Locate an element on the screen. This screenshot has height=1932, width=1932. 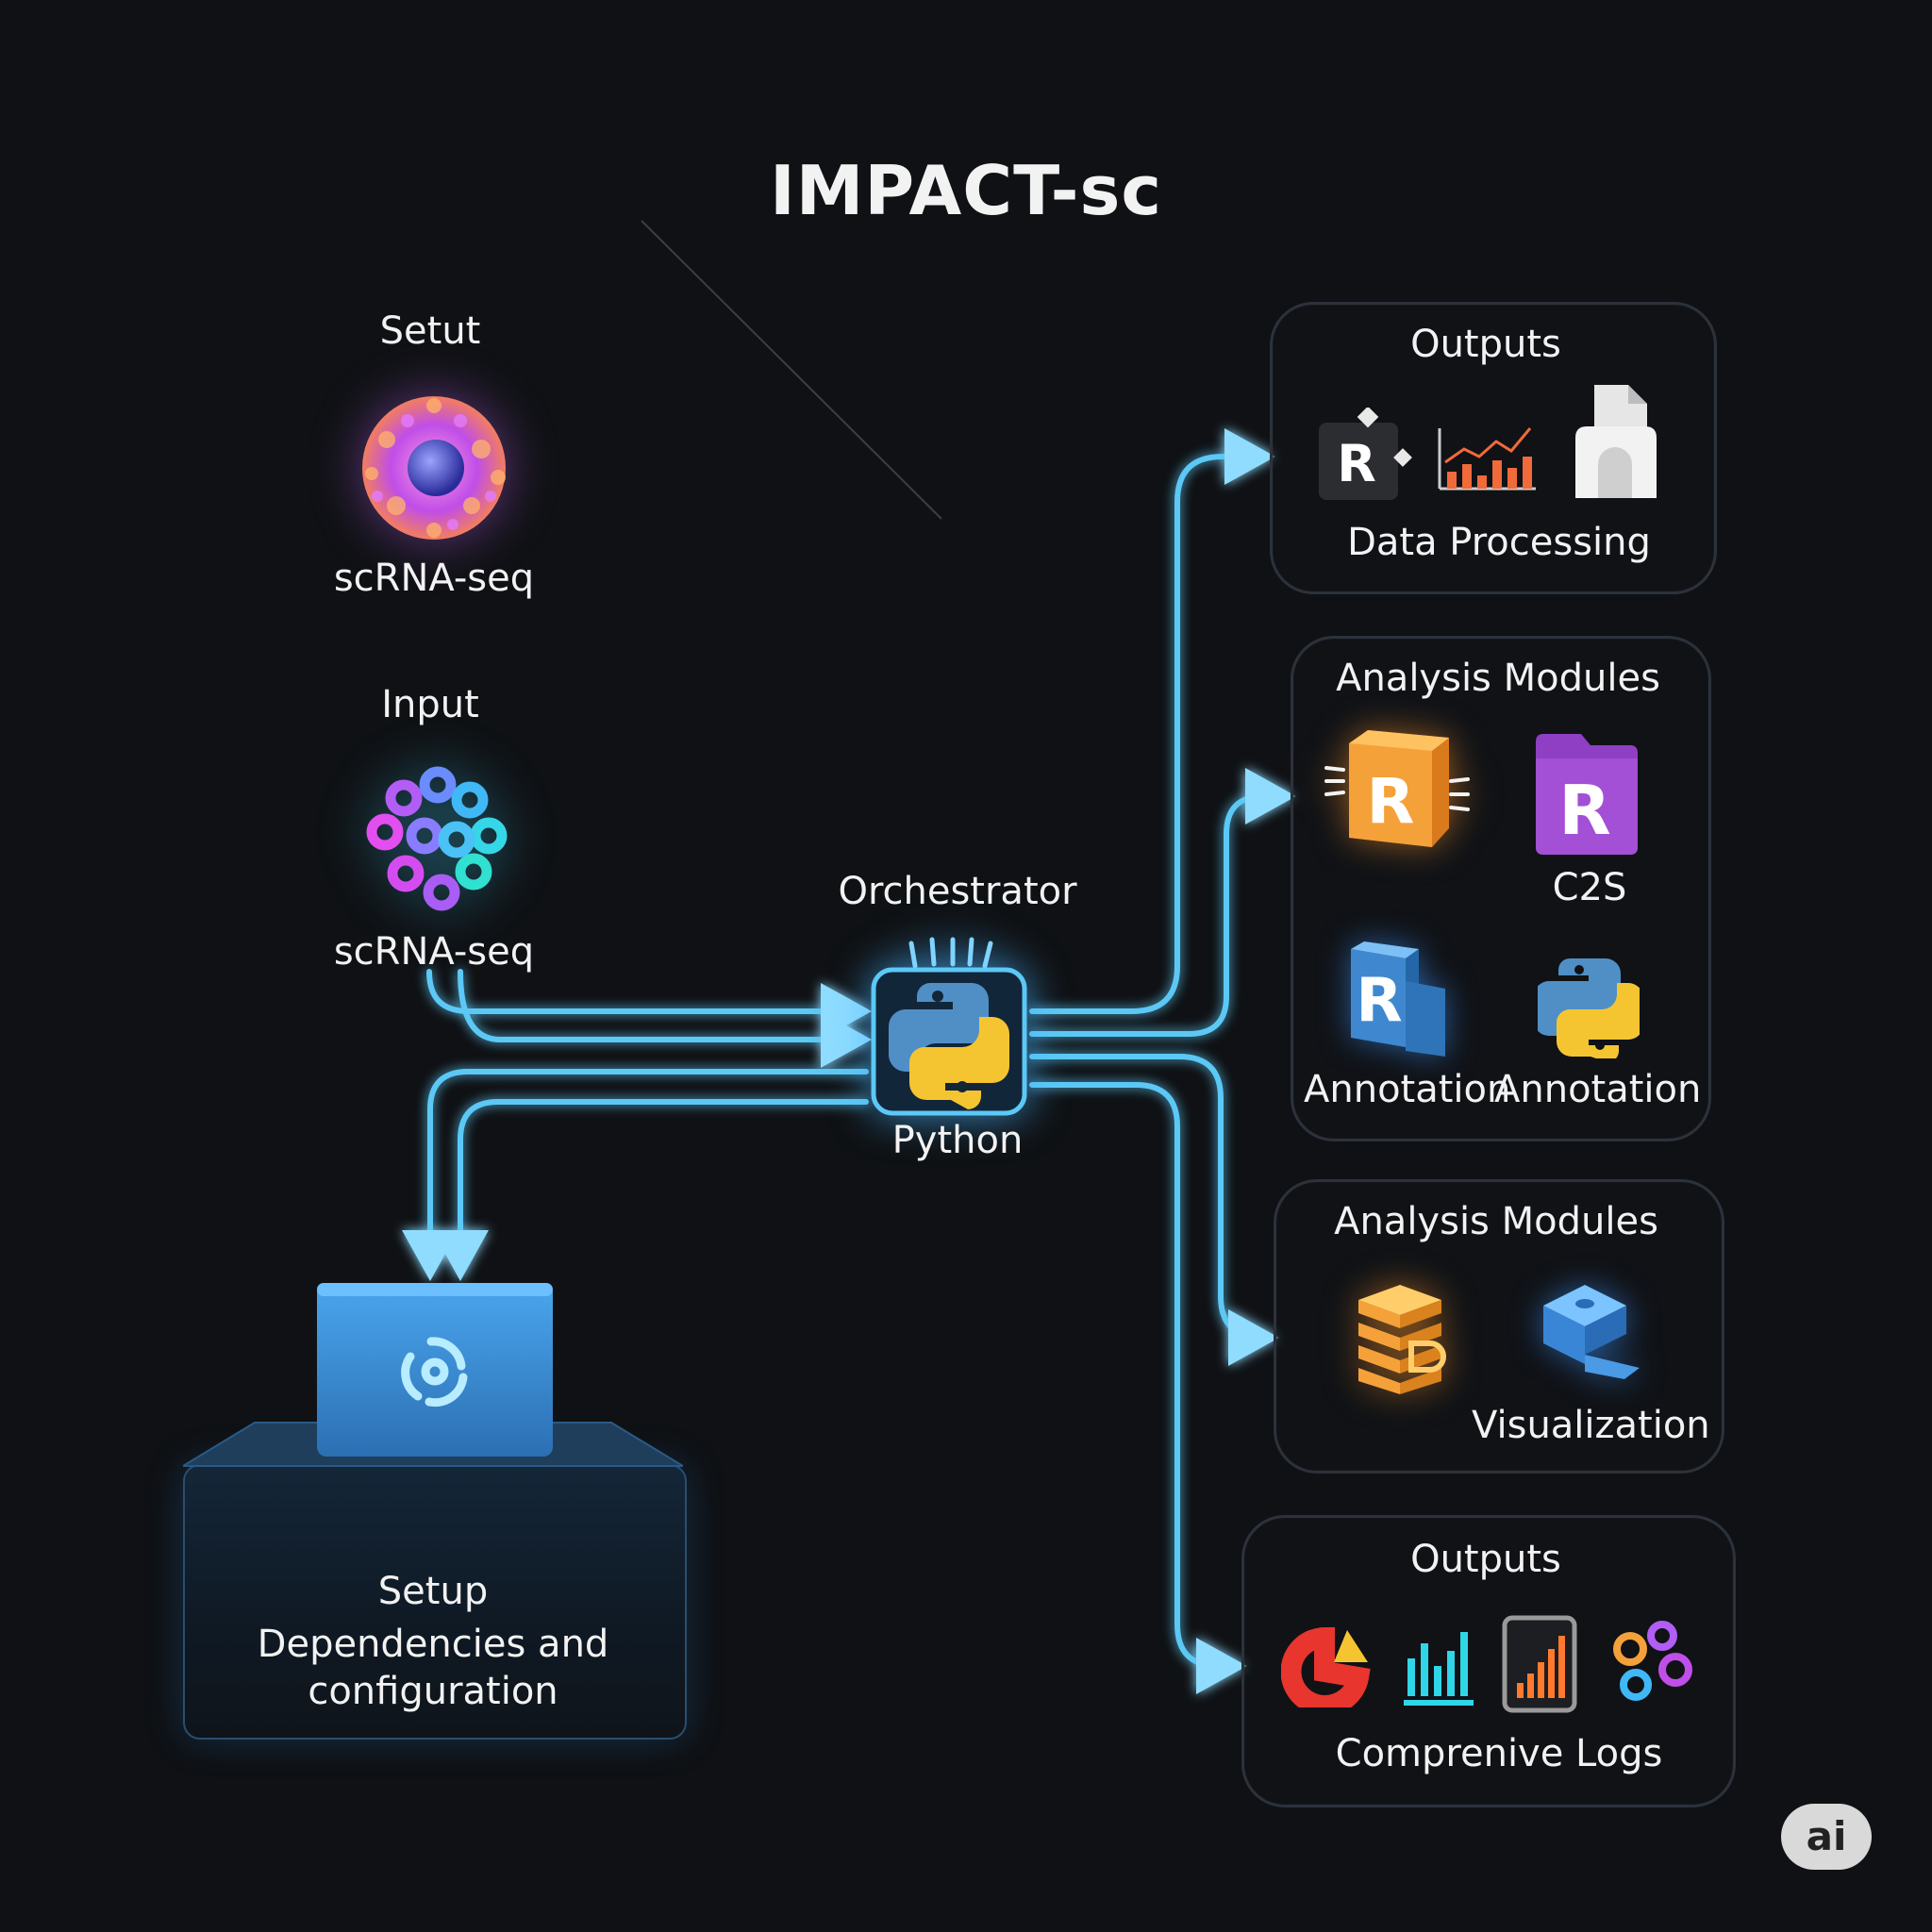
annotation-left-label: Annotation is located at coordinates (1407, 1089).